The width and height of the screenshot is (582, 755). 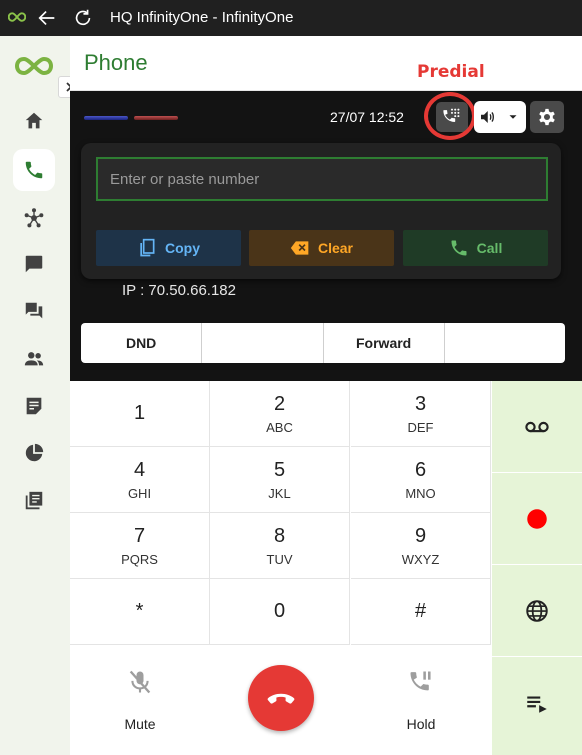 I want to click on audio-output-select, so click(x=500, y=117).